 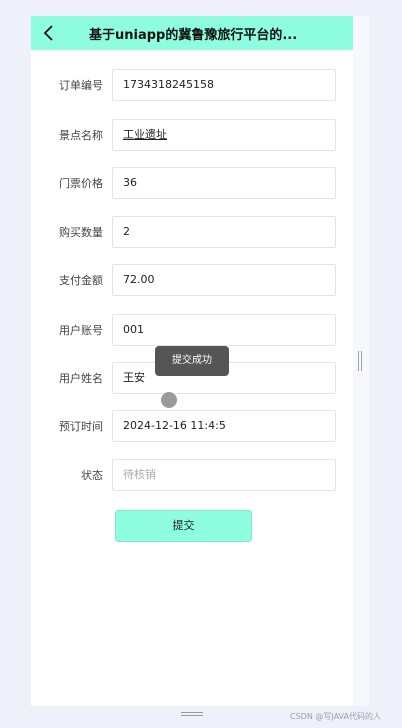 What do you see at coordinates (81, 330) in the screenshot?
I see `field-label: 用户账号` at bounding box center [81, 330].